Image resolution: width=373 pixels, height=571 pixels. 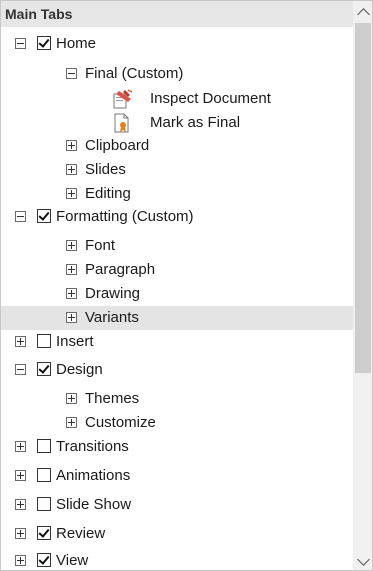 What do you see at coordinates (112, 398) in the screenshot?
I see `tree-item-label: Themes` at bounding box center [112, 398].